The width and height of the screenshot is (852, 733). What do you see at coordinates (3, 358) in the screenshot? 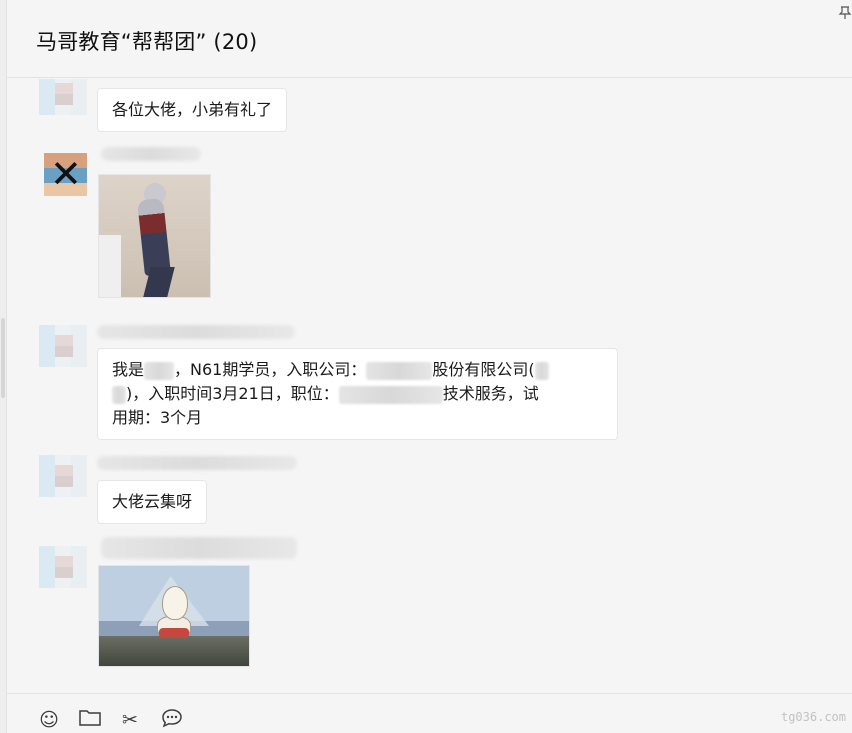
I see `left-scrollbar` at bounding box center [3, 358].